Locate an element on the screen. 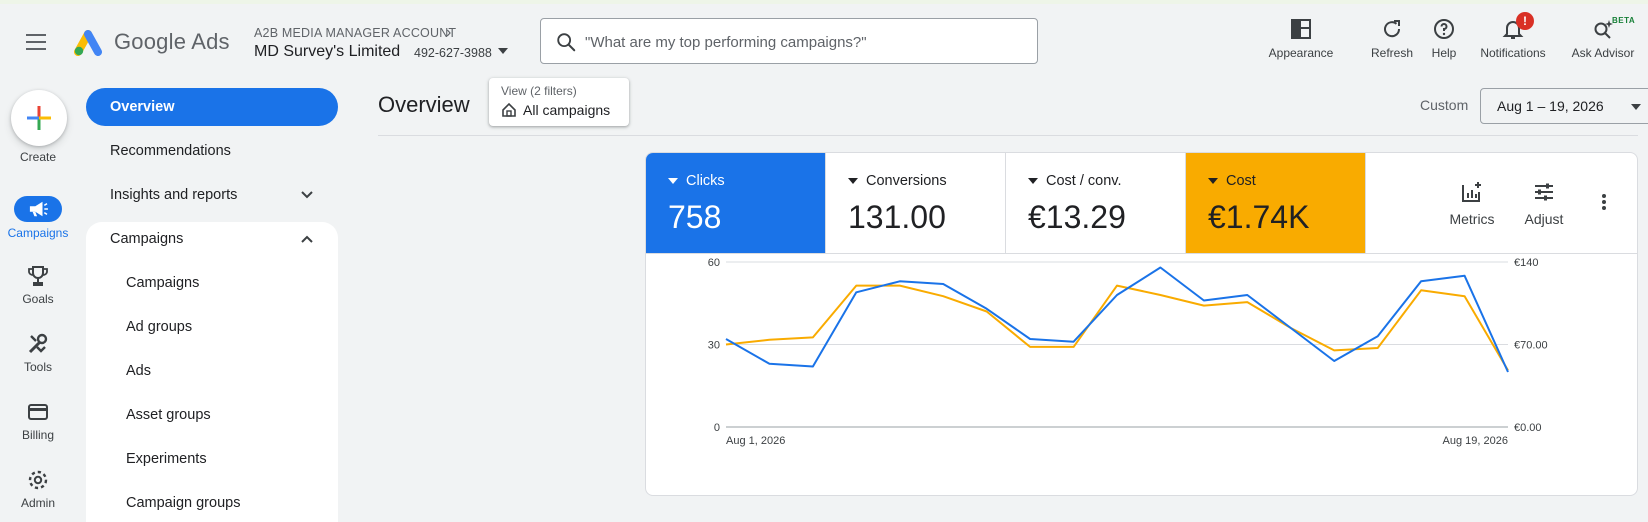 This screenshot has height=522, width=1648. nav-item-recommendations: Recommendations is located at coordinates (212, 151).